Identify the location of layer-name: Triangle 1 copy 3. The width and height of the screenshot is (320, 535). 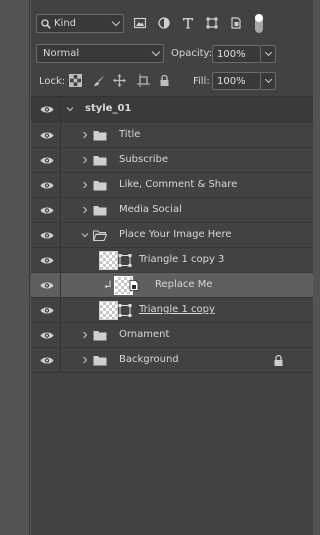
(182, 259).